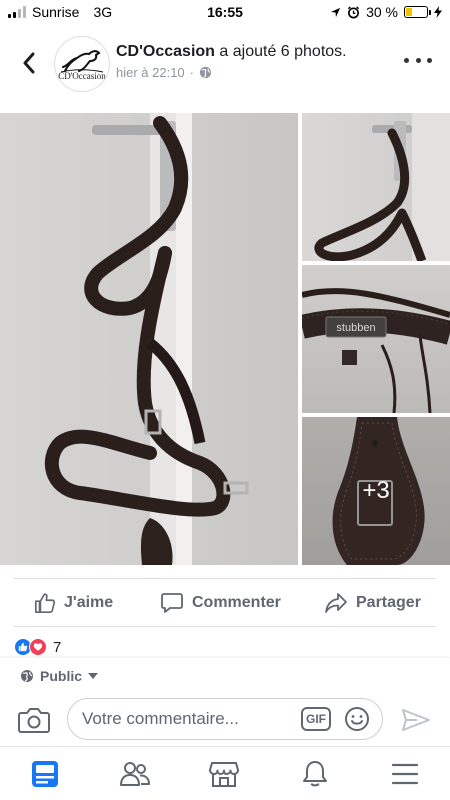 The height and width of the screenshot is (800, 450). Describe the element at coordinates (172, 603) in the screenshot. I see `comment-icon` at that location.